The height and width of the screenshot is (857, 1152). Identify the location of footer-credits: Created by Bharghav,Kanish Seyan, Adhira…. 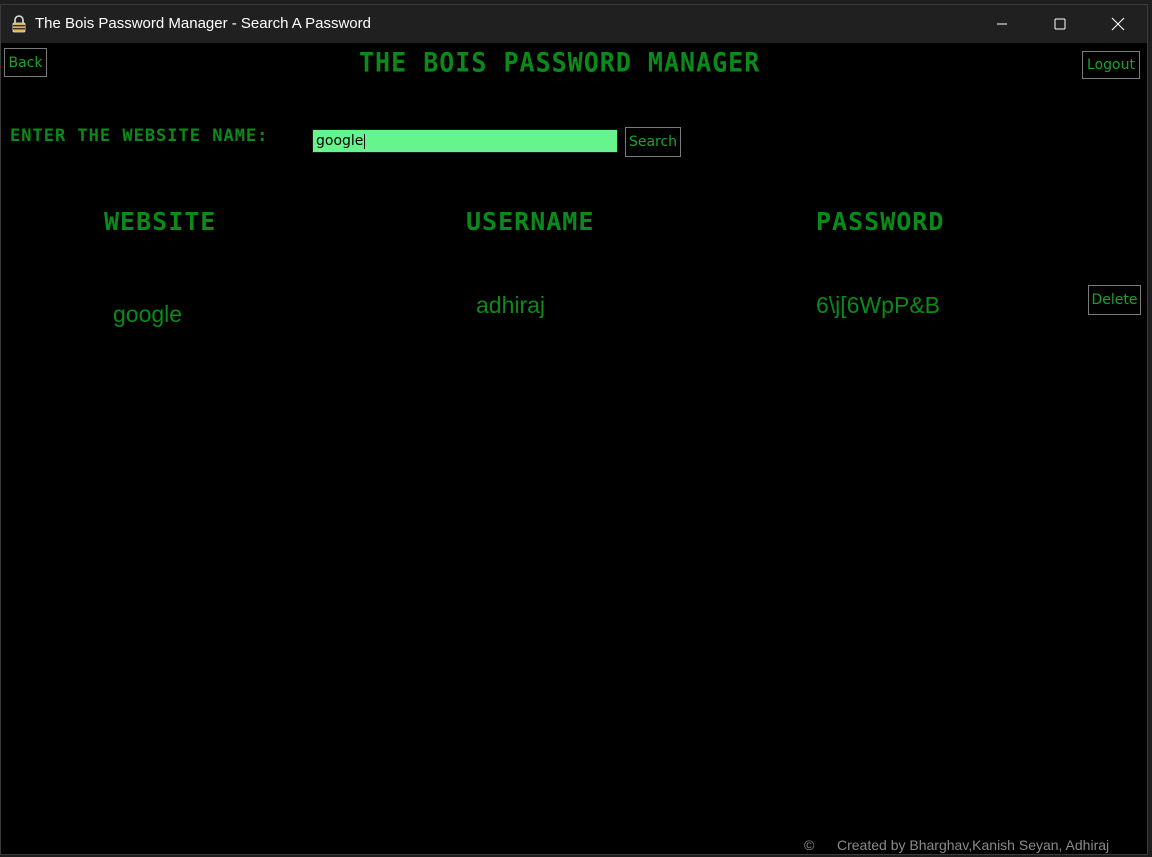
(973, 845).